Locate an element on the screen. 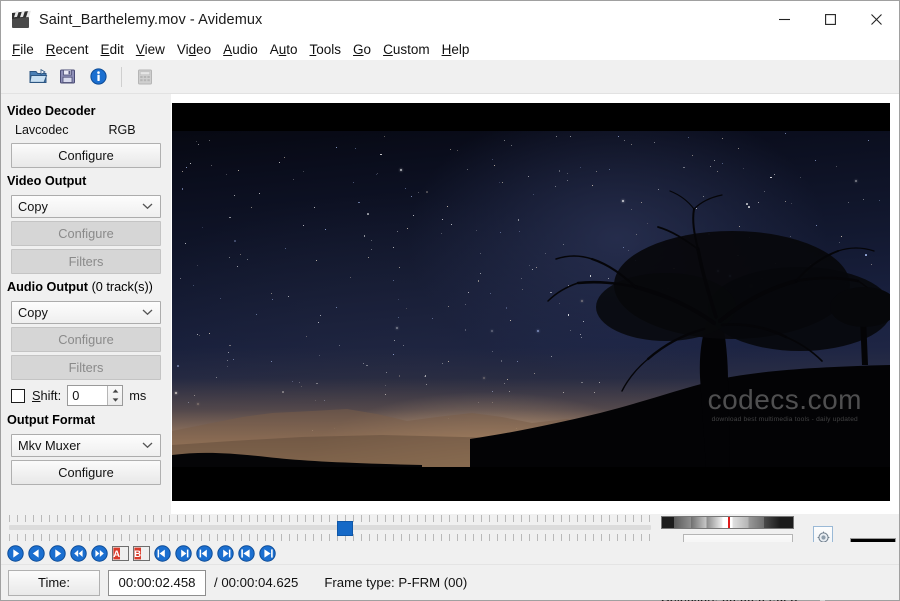 The image size is (900, 601). nav-set-marker-b-button: B is located at coordinates (141, 553).